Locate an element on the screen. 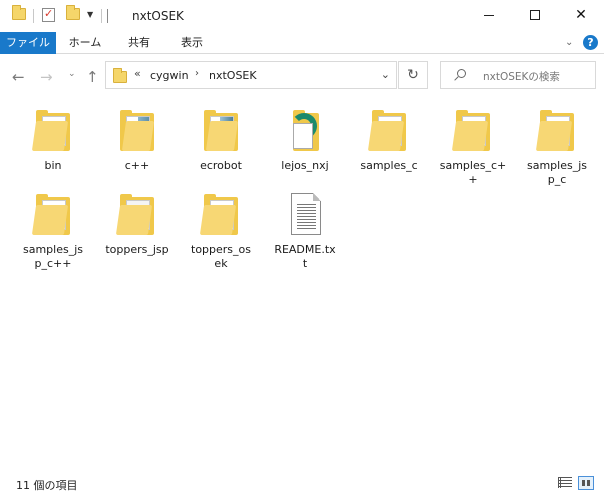 Image resolution: width=604 pixels, height=496 pixels. window-title: nxtOSEK is located at coordinates (158, 16).